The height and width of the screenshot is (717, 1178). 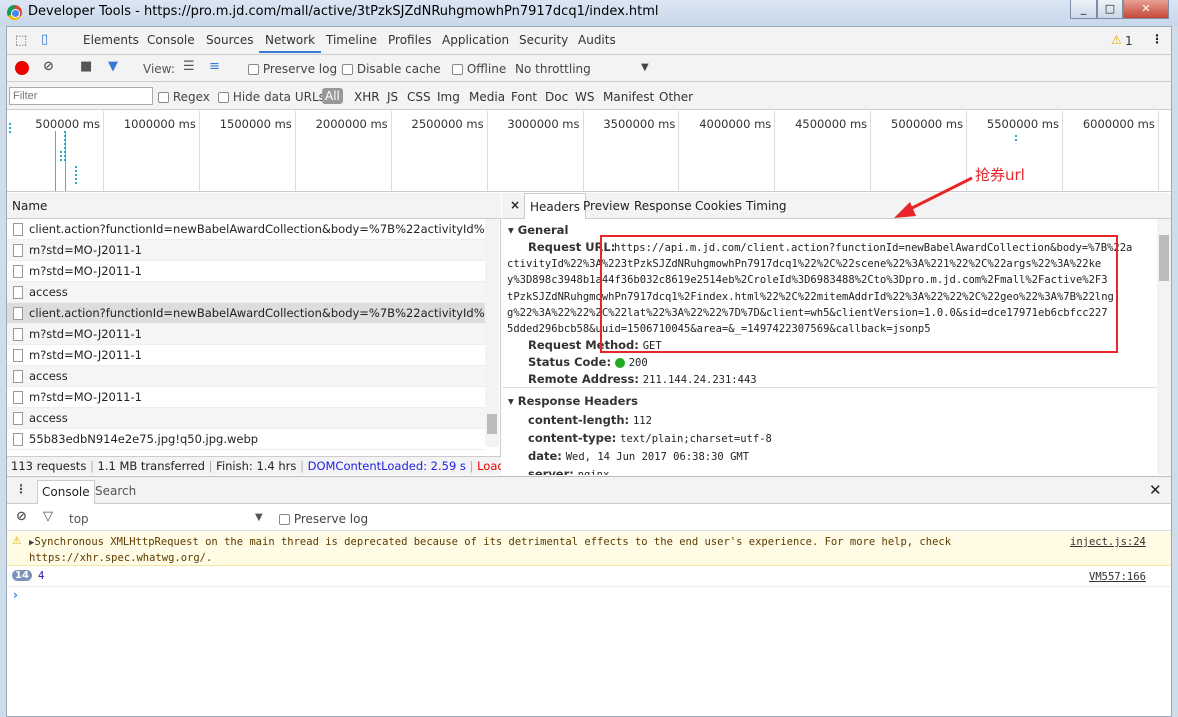 What do you see at coordinates (419, 97) in the screenshot?
I see `filter-type-css: CSS` at bounding box center [419, 97].